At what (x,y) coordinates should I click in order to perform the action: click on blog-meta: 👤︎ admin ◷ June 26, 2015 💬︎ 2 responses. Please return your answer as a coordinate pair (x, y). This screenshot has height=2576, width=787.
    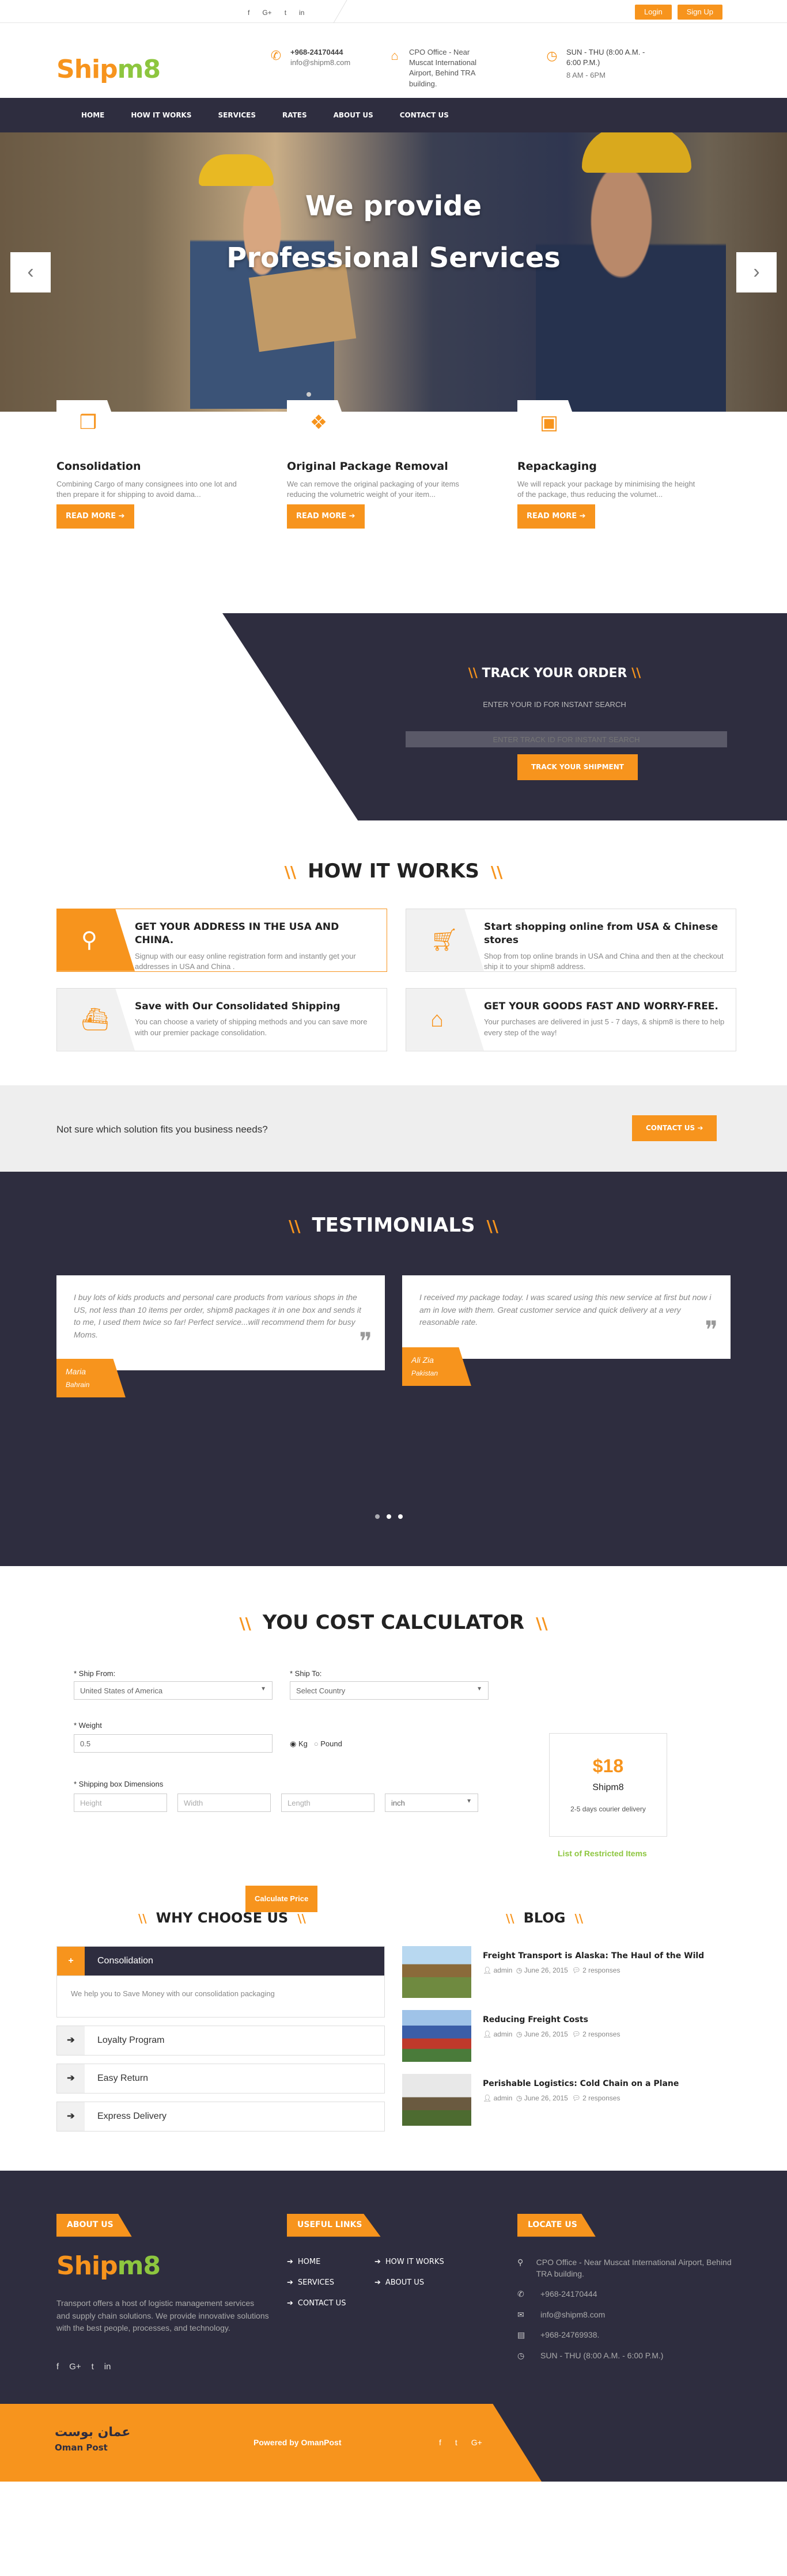
    Looking at the image, I should click on (551, 2034).